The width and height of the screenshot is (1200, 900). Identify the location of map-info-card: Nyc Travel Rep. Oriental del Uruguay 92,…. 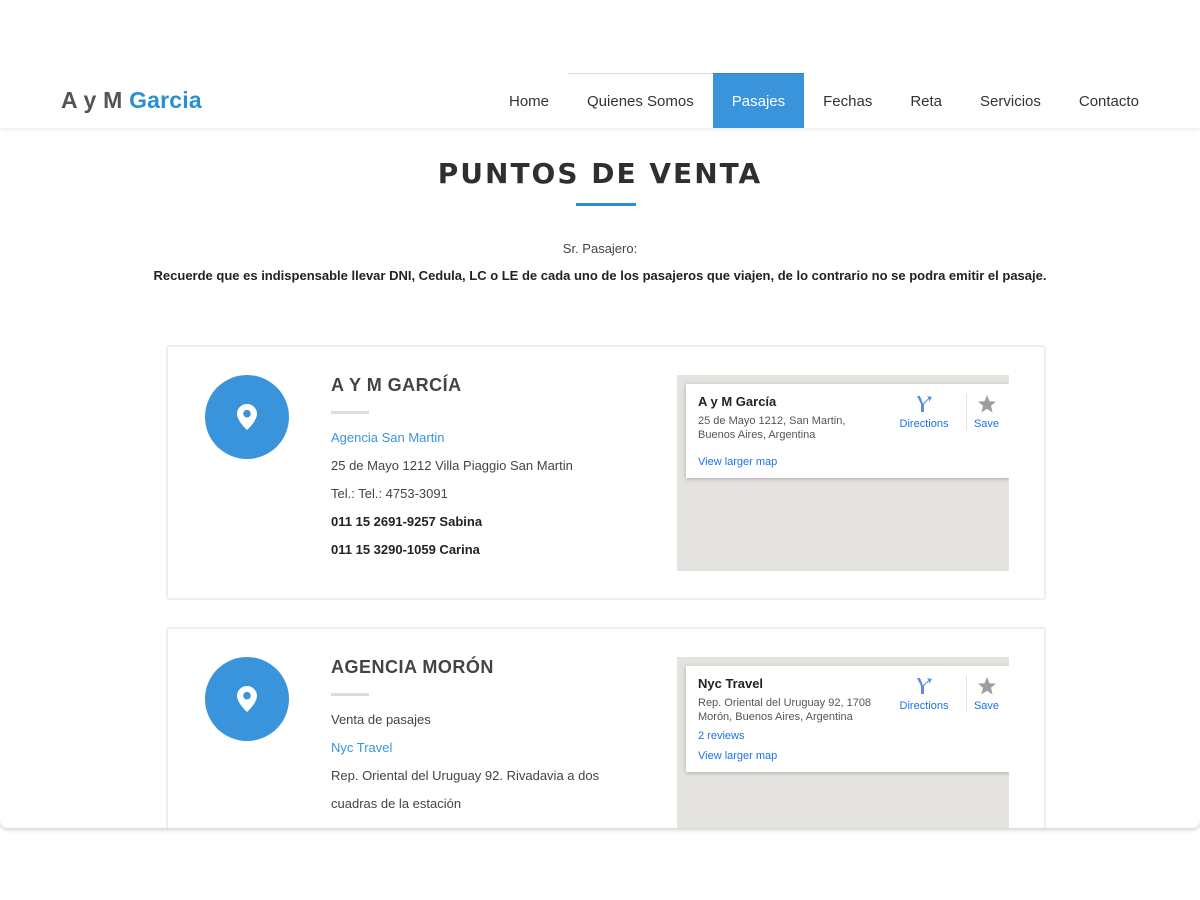
(847, 719).